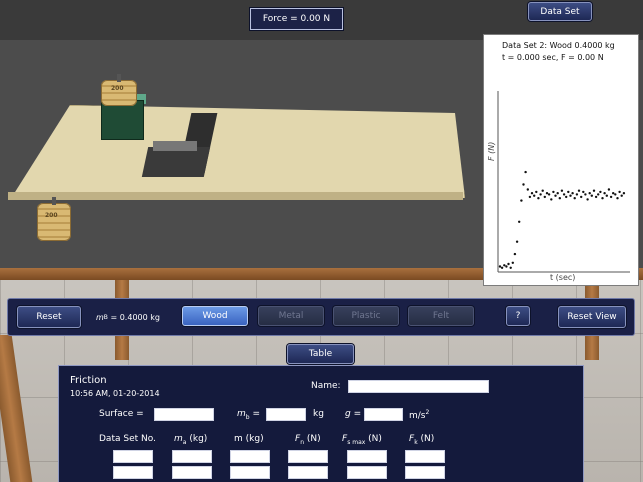  Describe the element at coordinates (54, 222) in the screenshot. I see `weight-on-floor` at that location.